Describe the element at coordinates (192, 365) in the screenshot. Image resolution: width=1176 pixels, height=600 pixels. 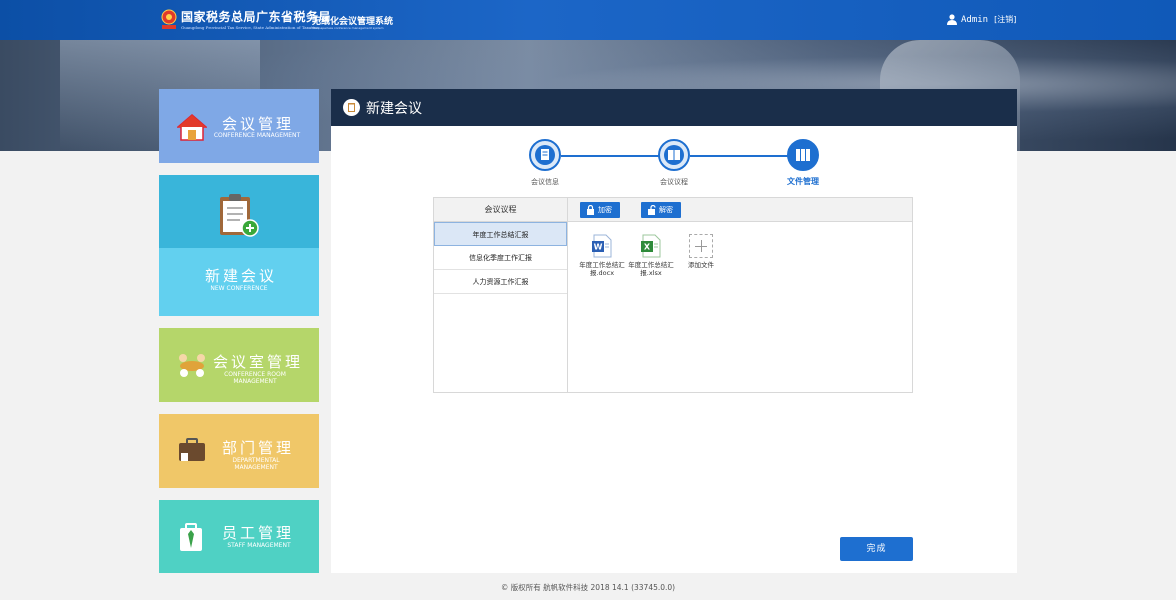
I see `meeting-icon` at that location.